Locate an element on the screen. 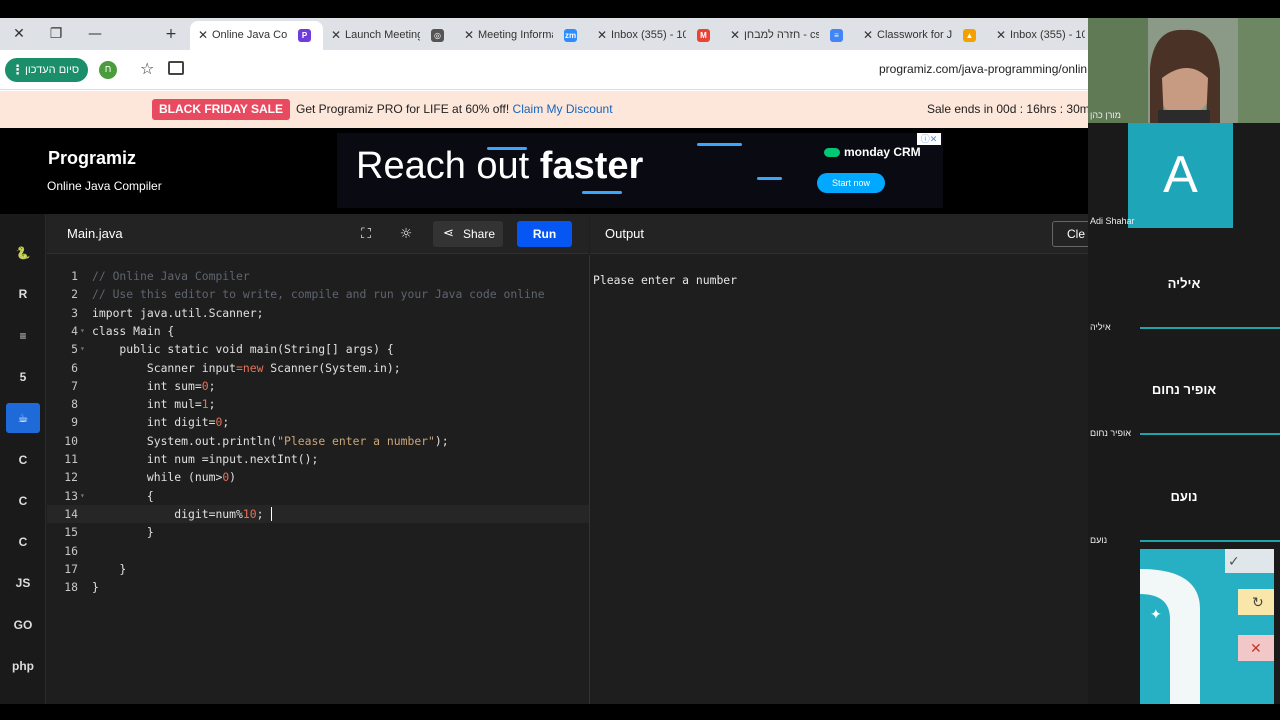 The image size is (1280, 720). participant-name-label: אופיר נחום is located at coordinates (1110, 433).